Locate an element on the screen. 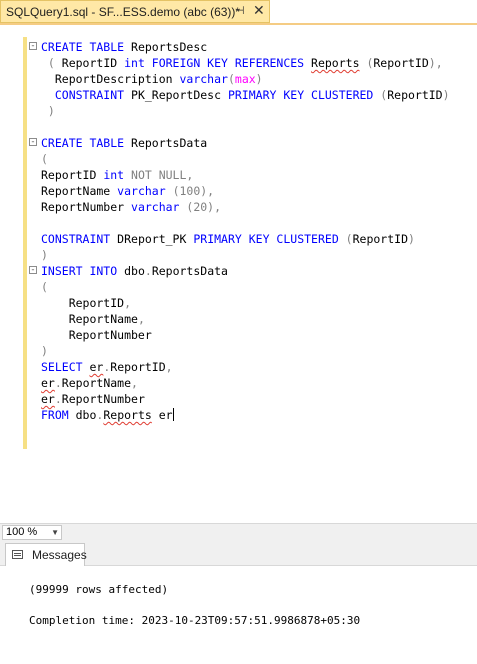 Image resolution: width=477 pixels, height=664 pixels. code-token: (20), is located at coordinates (204, 207).